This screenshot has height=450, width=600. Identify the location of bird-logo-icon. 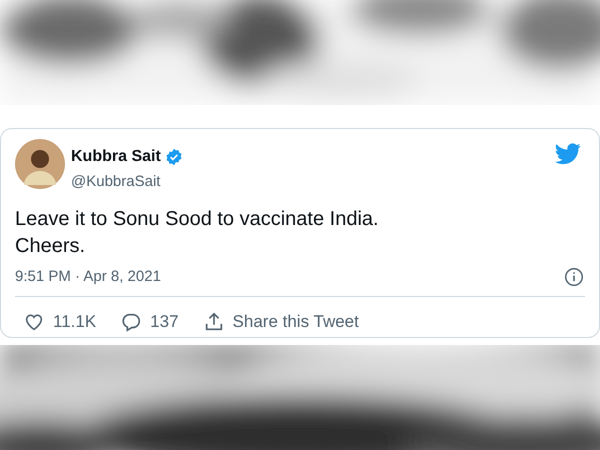
(568, 154).